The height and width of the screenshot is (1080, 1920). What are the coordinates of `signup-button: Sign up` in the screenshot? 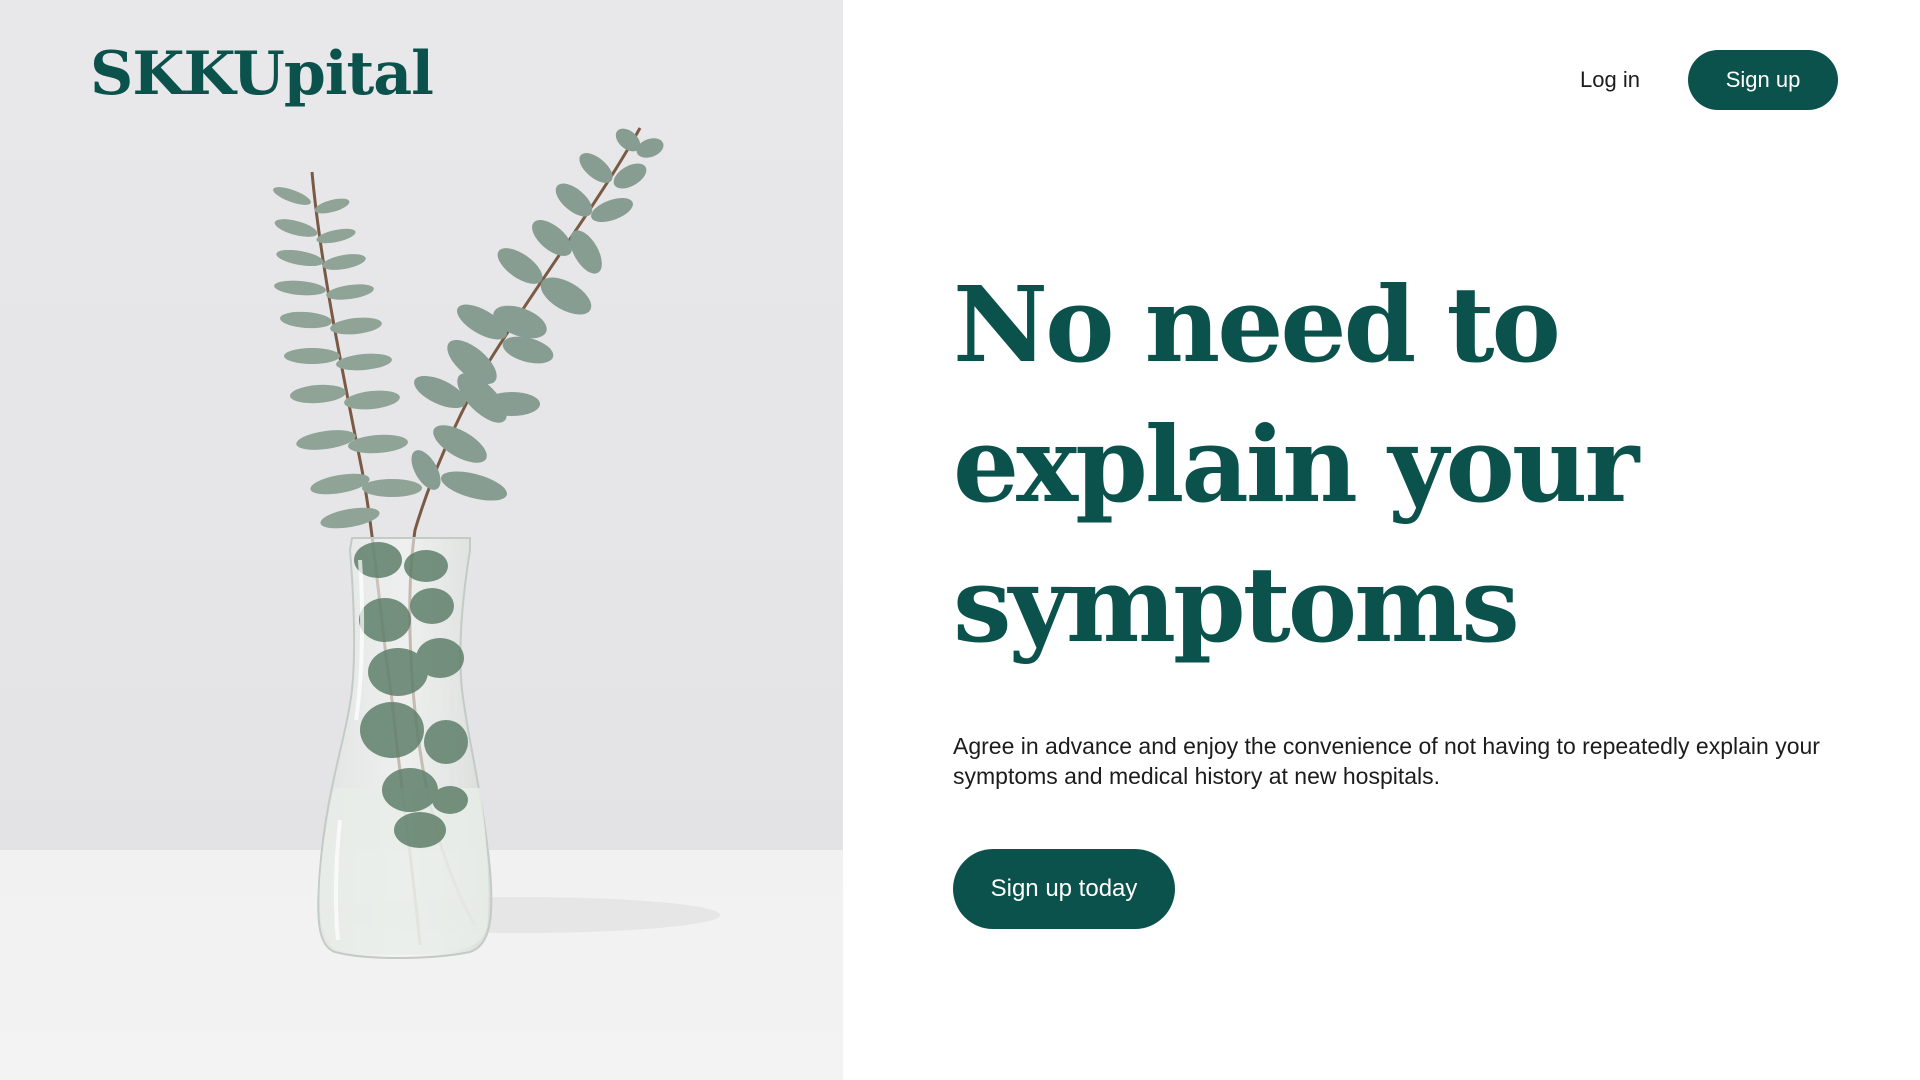 It's located at (1763, 80).